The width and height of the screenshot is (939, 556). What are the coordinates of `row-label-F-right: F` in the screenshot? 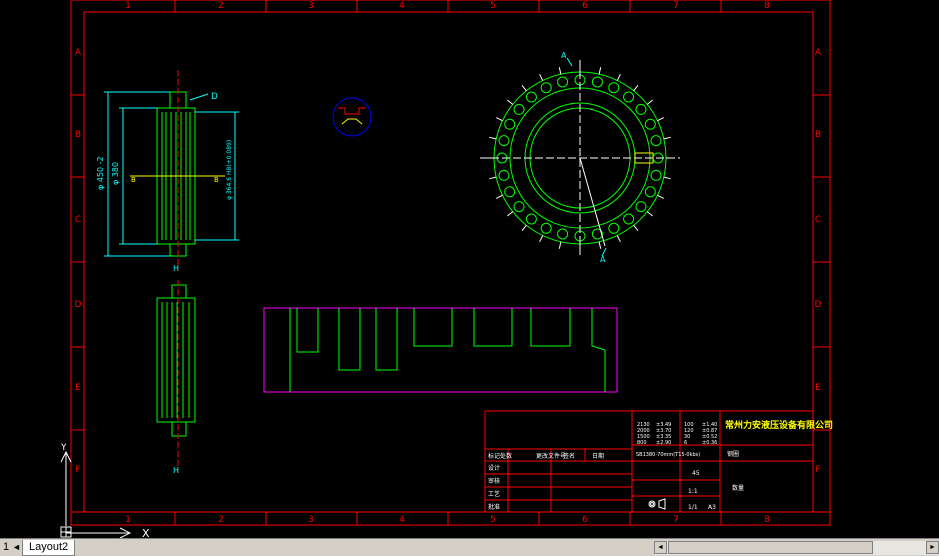 It's located at (817, 470).